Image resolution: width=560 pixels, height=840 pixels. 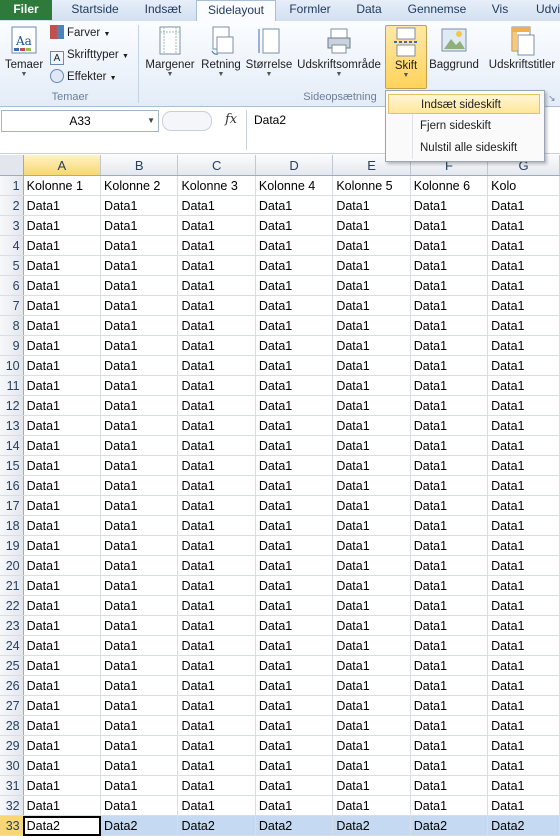 I want to click on tab-view: Vis, so click(x=500, y=10).